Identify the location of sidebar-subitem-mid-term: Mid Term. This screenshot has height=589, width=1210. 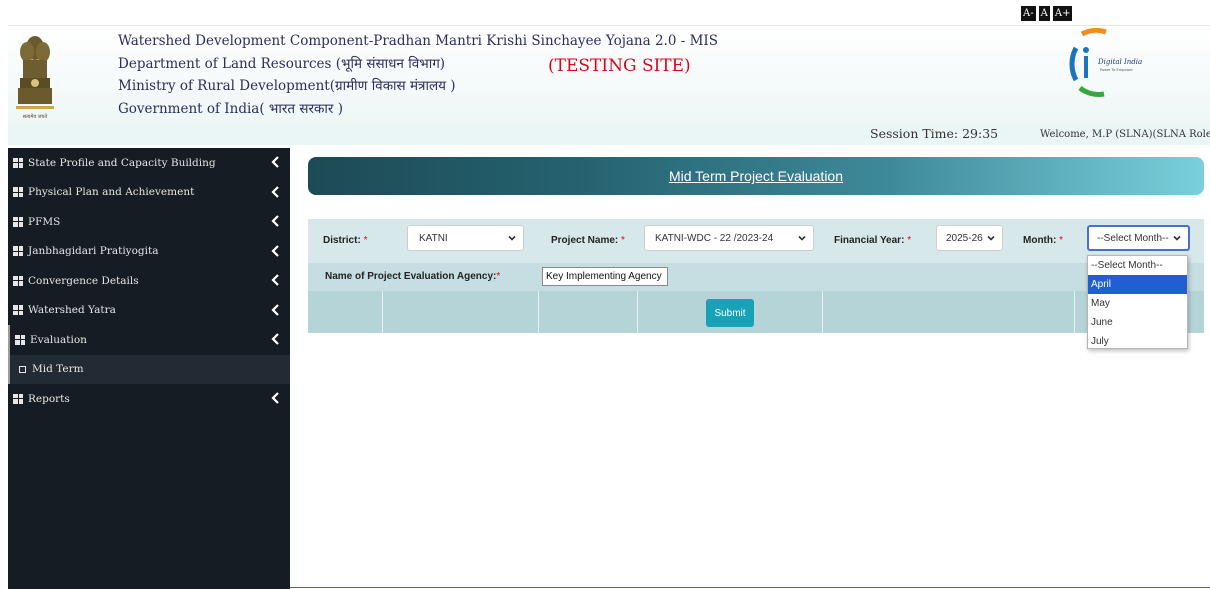
(149, 369).